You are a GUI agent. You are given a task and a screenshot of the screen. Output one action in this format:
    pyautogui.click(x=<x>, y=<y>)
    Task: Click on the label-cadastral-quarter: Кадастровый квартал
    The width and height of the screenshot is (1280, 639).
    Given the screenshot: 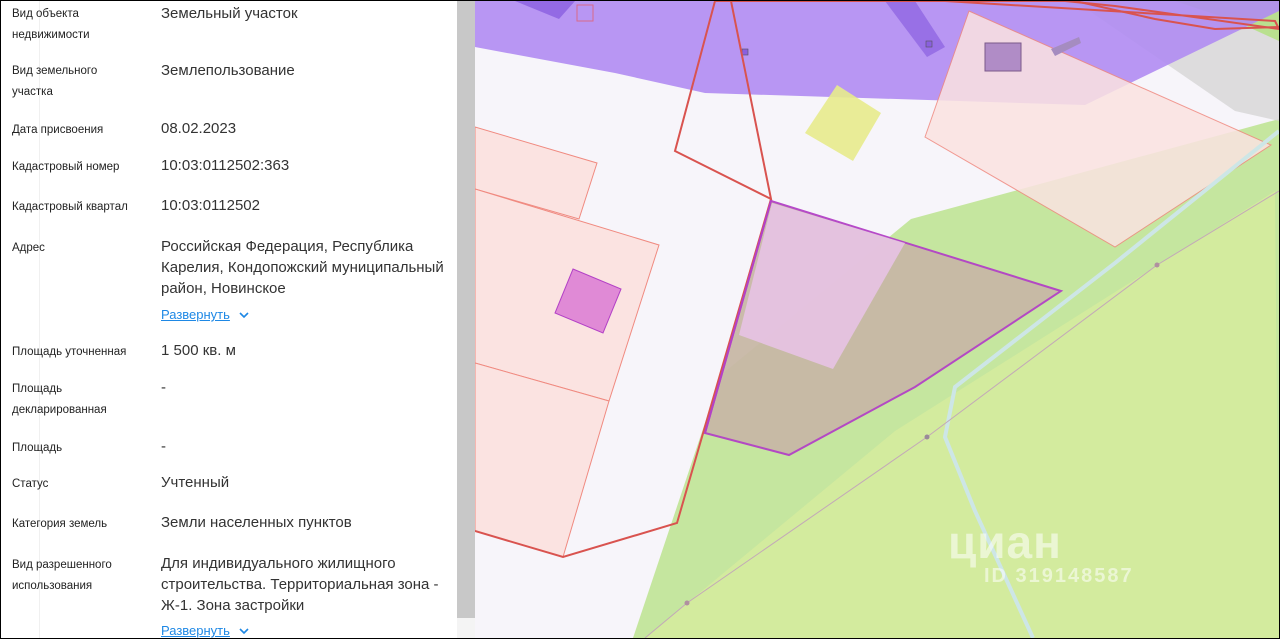 What is the action you would take?
    pyautogui.click(x=70, y=207)
    